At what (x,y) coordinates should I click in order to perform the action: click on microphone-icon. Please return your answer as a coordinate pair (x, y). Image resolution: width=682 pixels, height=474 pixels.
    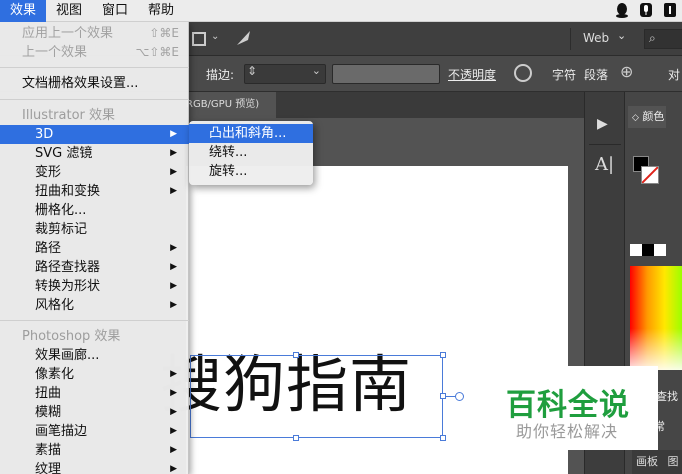
    Looking at the image, I should click on (646, 10).